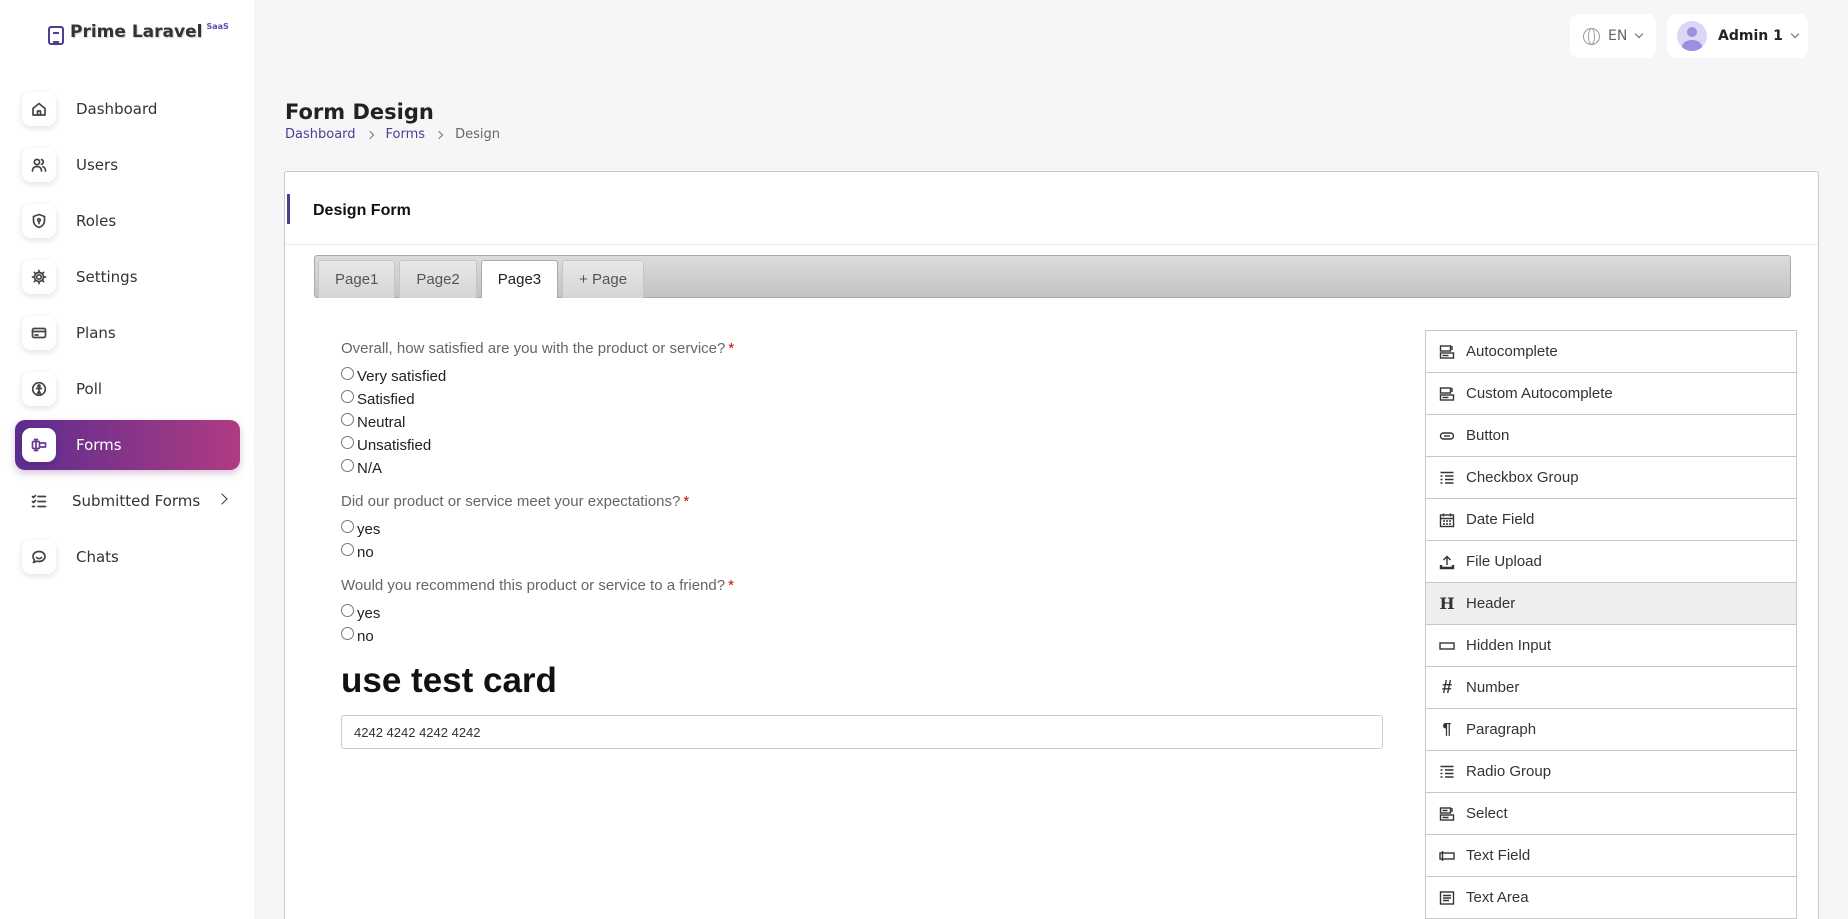  I want to click on radio-option: N/A, so click(863, 468).